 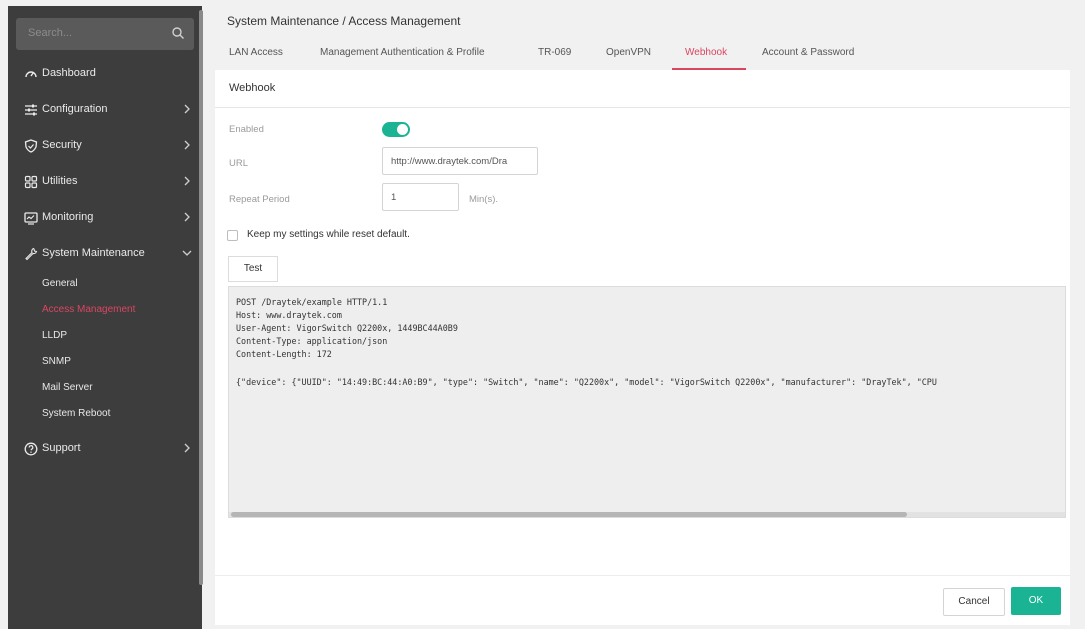 What do you see at coordinates (289, 315) in the screenshot?
I see `code-line: Host: www.draytek.com` at bounding box center [289, 315].